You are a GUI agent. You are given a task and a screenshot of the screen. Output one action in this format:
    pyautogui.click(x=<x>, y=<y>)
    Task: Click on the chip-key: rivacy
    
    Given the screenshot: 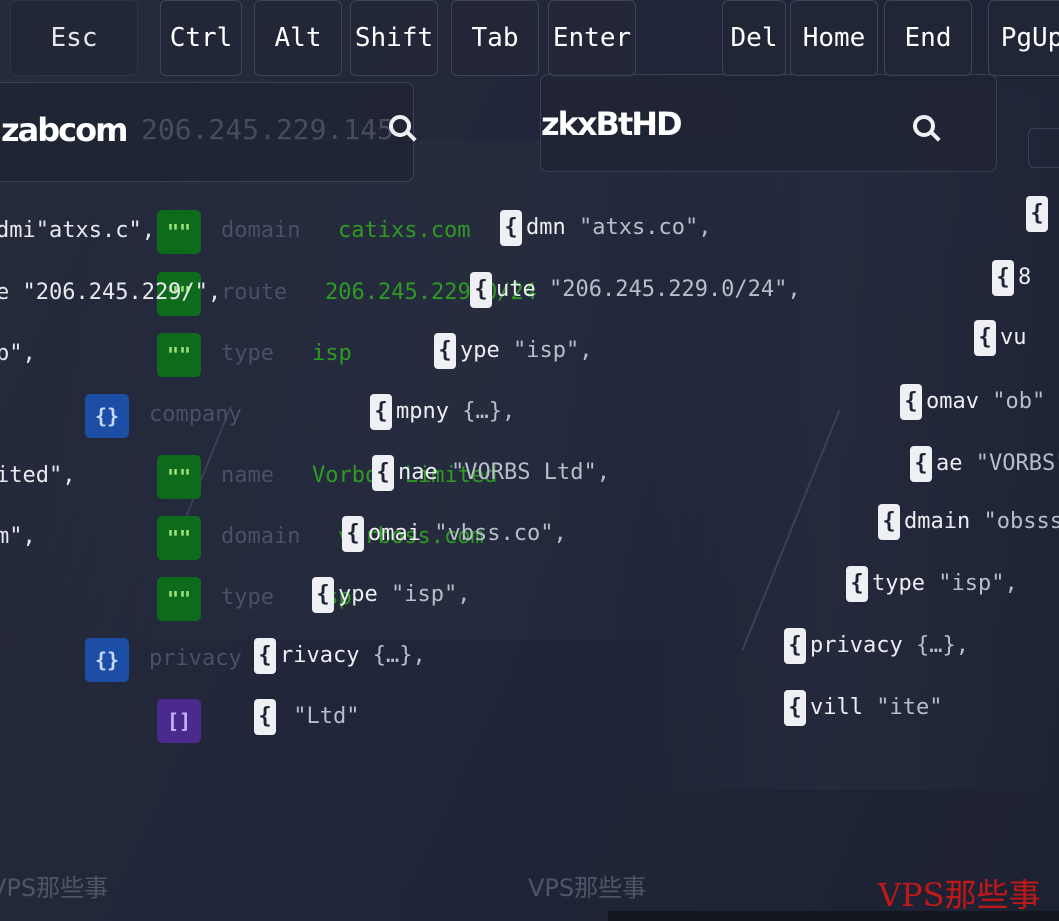 What is the action you would take?
    pyautogui.click(x=320, y=655)
    